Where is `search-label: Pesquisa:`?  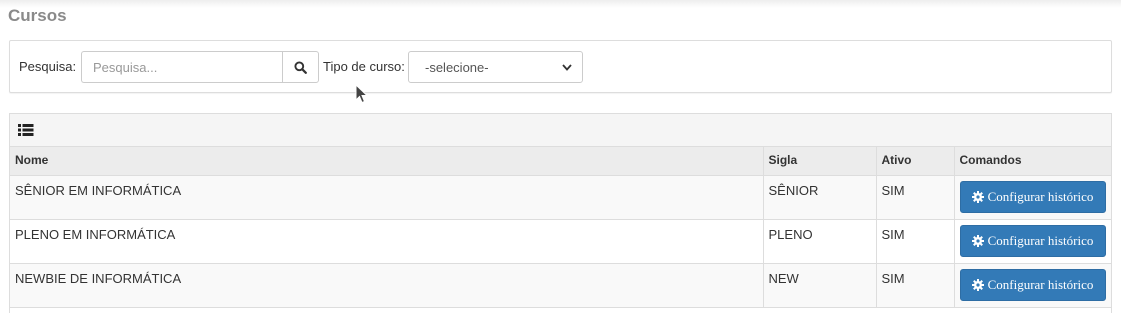 search-label: Pesquisa: is located at coordinates (48, 66).